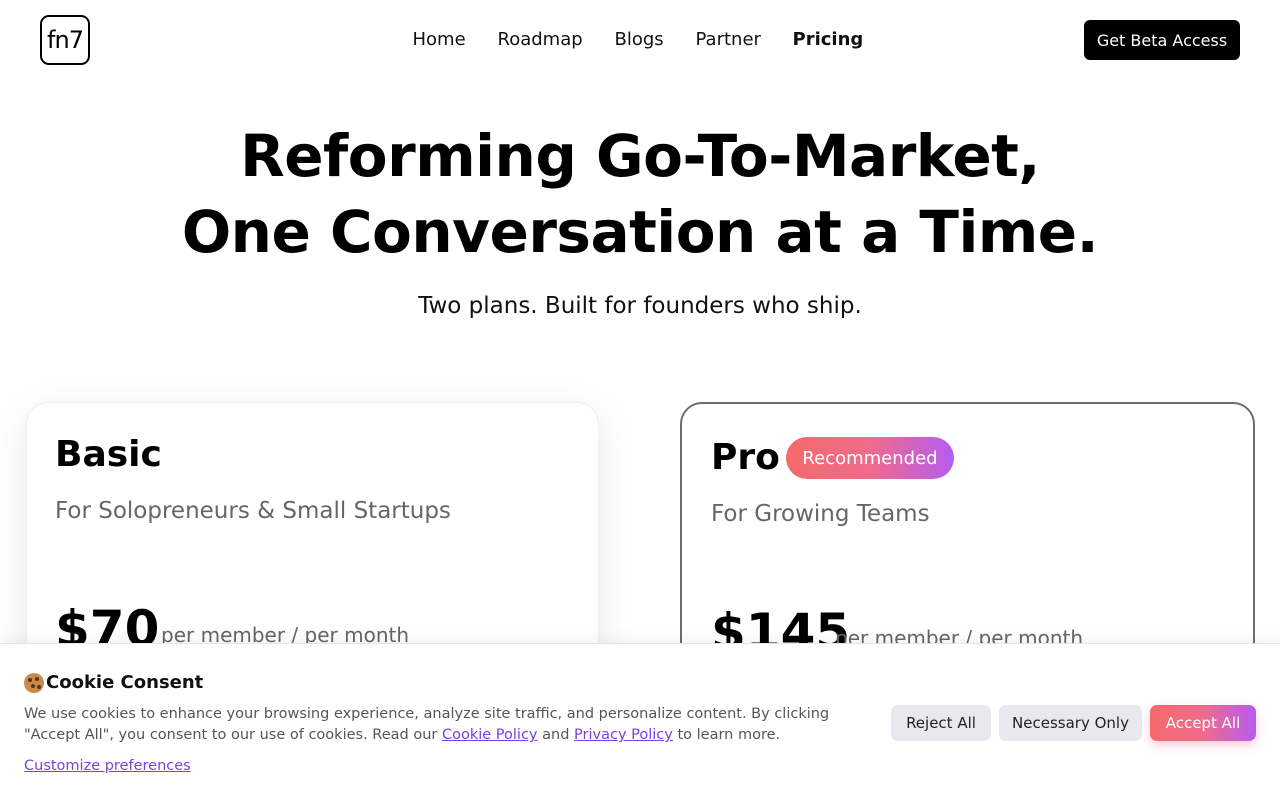 Image resolution: width=1280 pixels, height=800 pixels. What do you see at coordinates (107, 766) in the screenshot?
I see `customize-preferences-link: Customize preferences` at bounding box center [107, 766].